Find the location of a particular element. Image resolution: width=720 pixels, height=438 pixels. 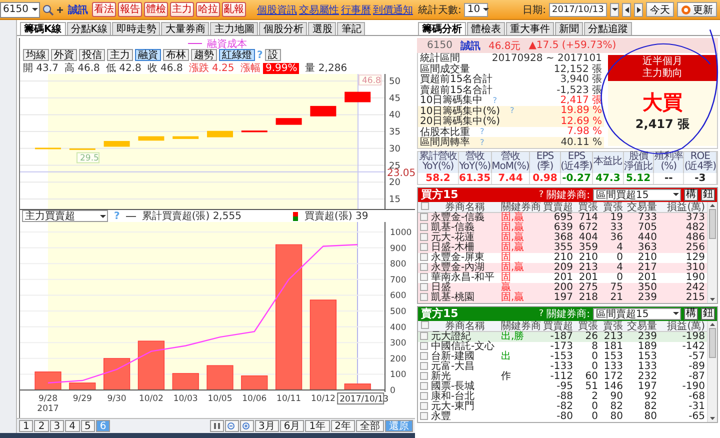

chart-tab: 選股 is located at coordinates (322, 28).